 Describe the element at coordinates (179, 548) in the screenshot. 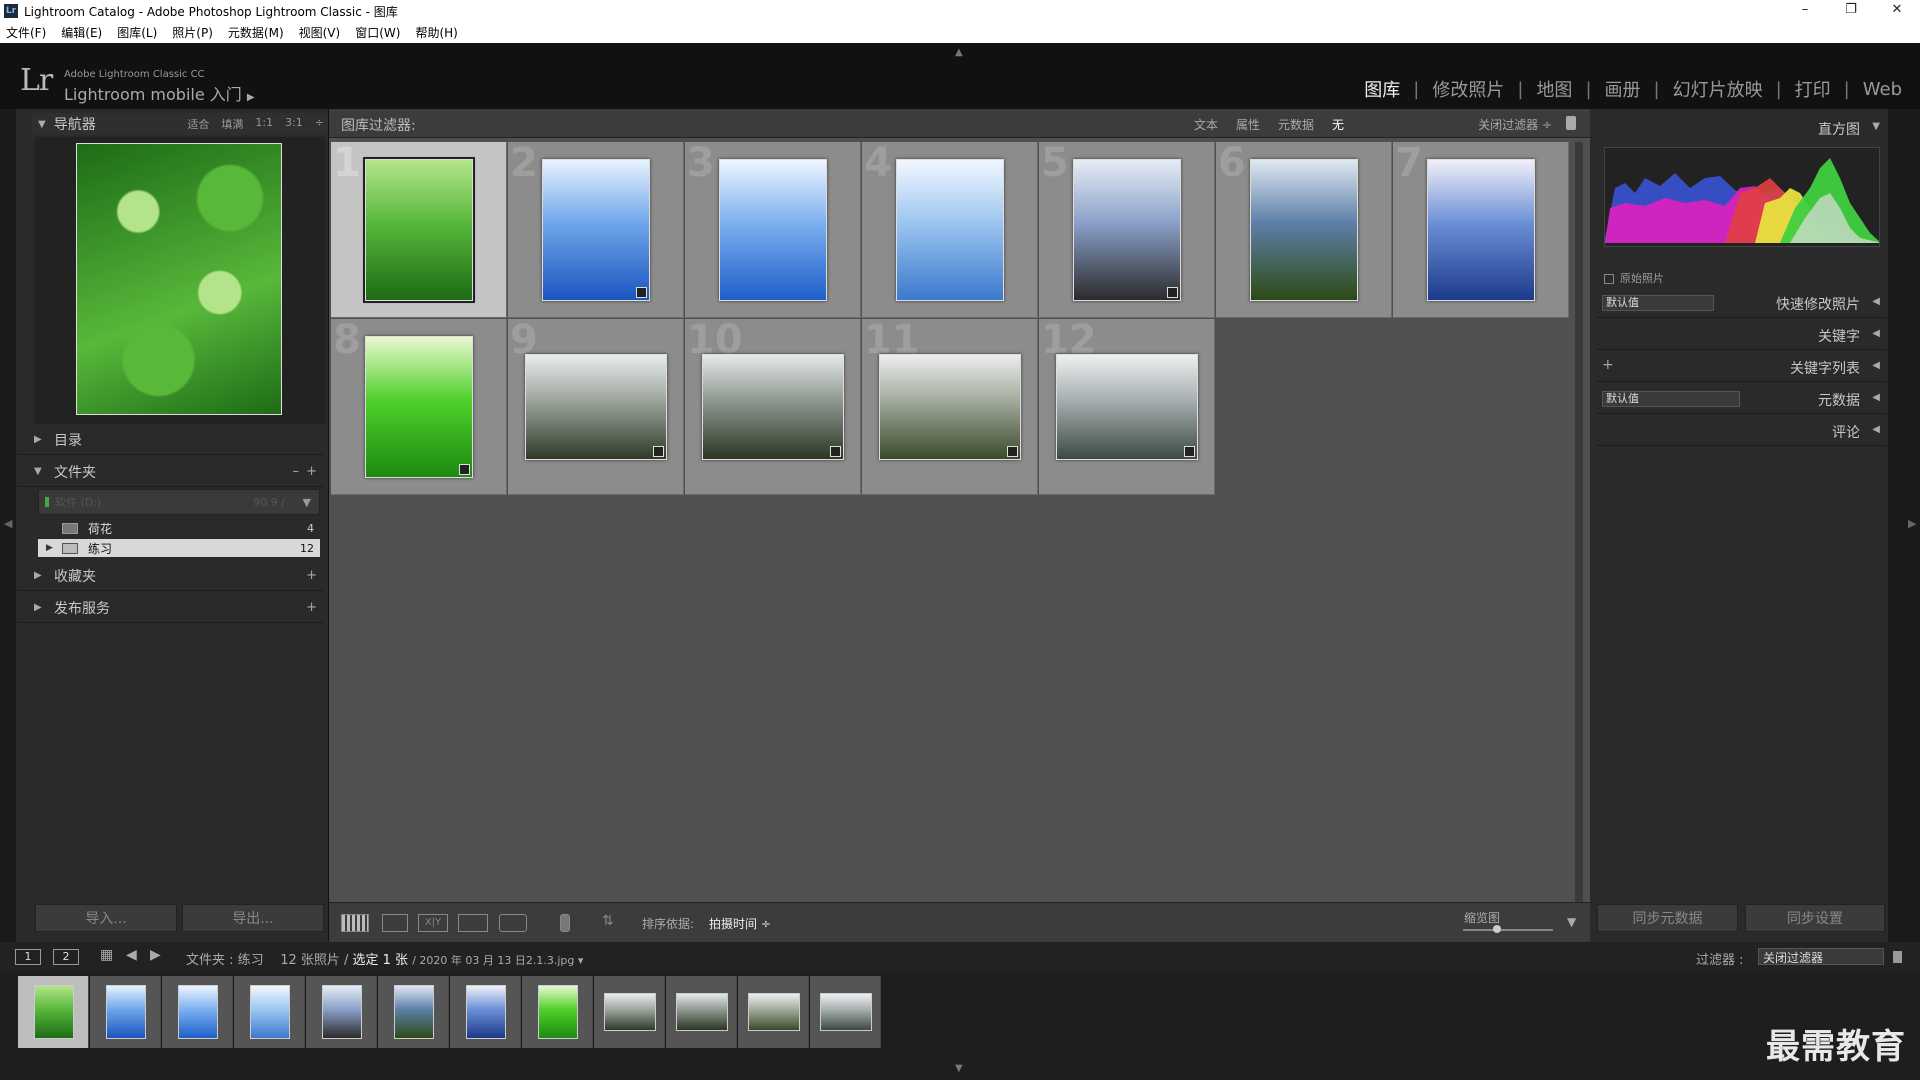

I see `folder-item-selected: ▶ 练习 12` at that location.